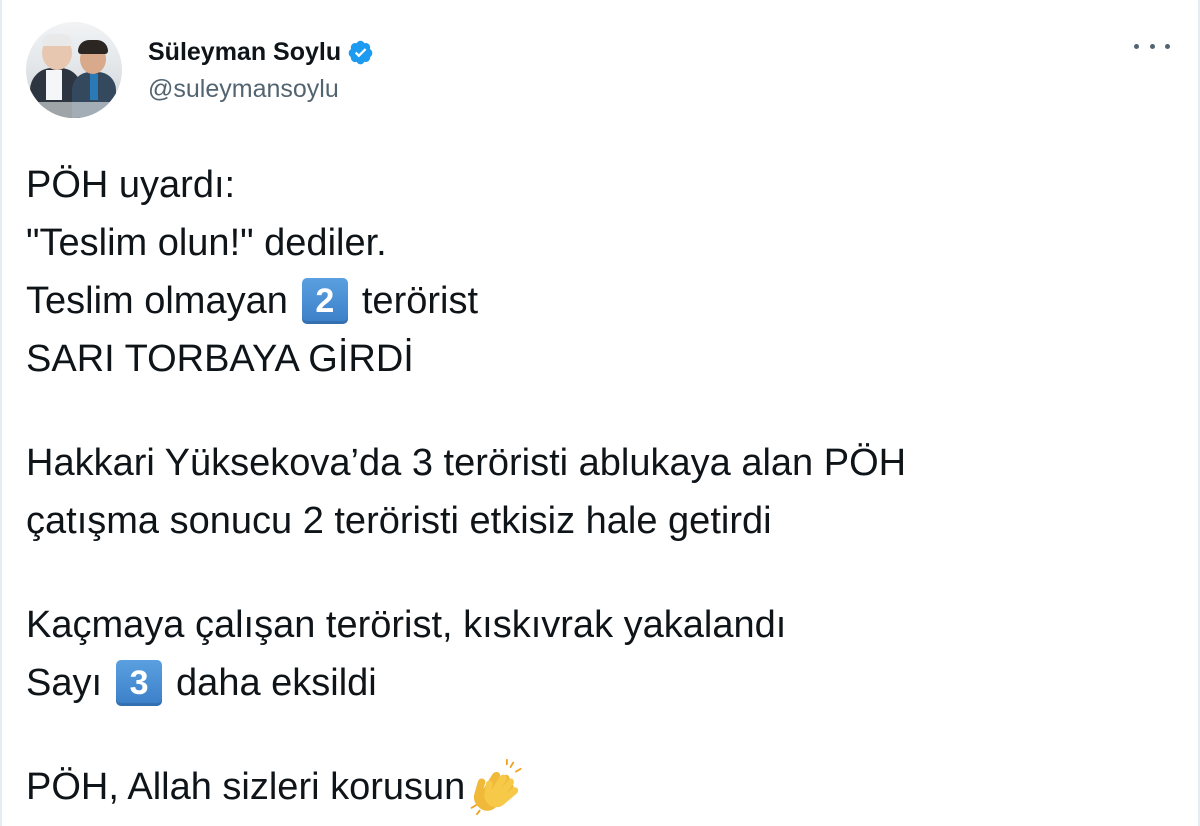  Describe the element at coordinates (596, 301) in the screenshot. I see `tweet-line: Teslim olmayan 2 terörist` at that location.